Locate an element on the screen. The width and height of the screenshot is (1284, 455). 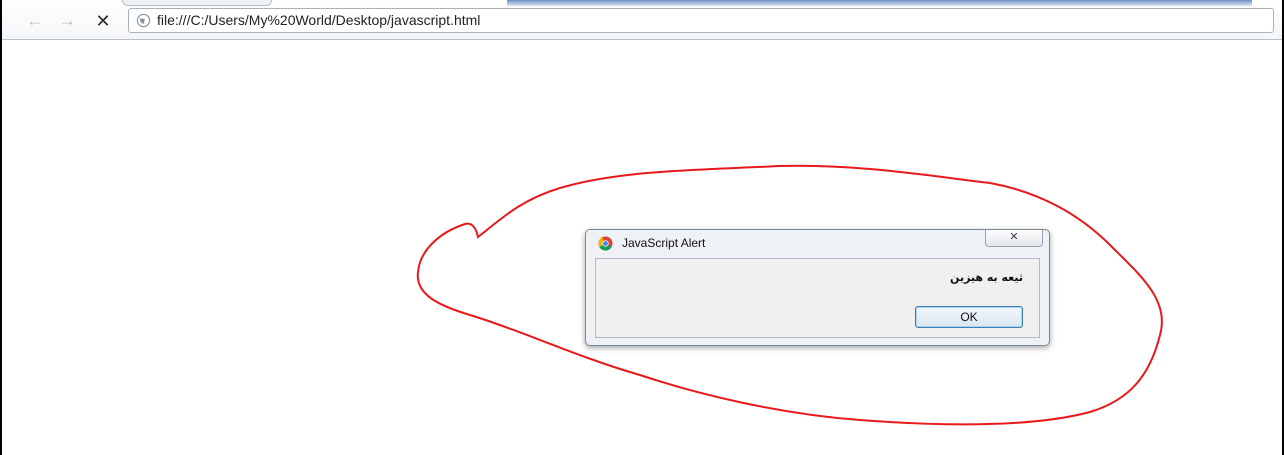
dialog-titlebar: JavaScript Alert ✕ is located at coordinates (817, 243).